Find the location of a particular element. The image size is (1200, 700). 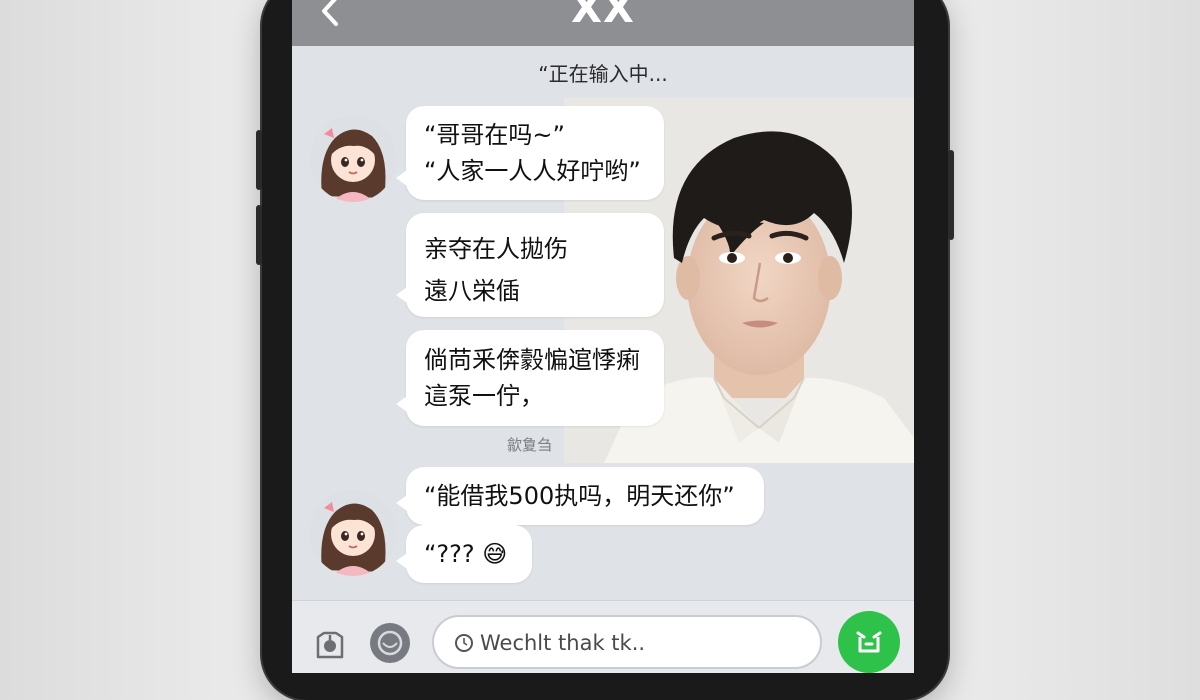

message-bubble: “能借我500执吗，明天还你” is located at coordinates (580, 496).